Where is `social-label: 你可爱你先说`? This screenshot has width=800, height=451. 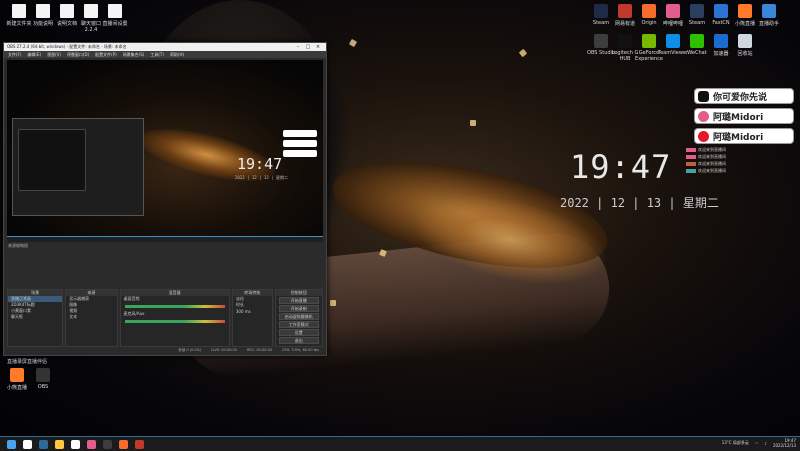 social-label: 你可爱你先说 is located at coordinates (740, 97).